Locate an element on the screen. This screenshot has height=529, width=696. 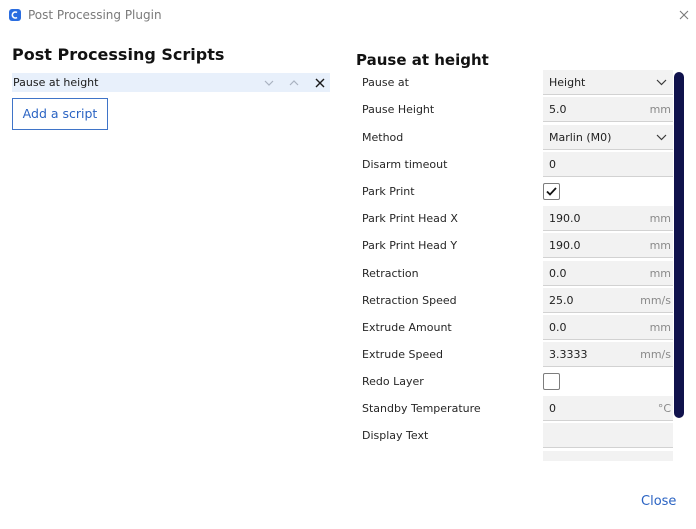
setting-next-partial is located at coordinates (515, 455).